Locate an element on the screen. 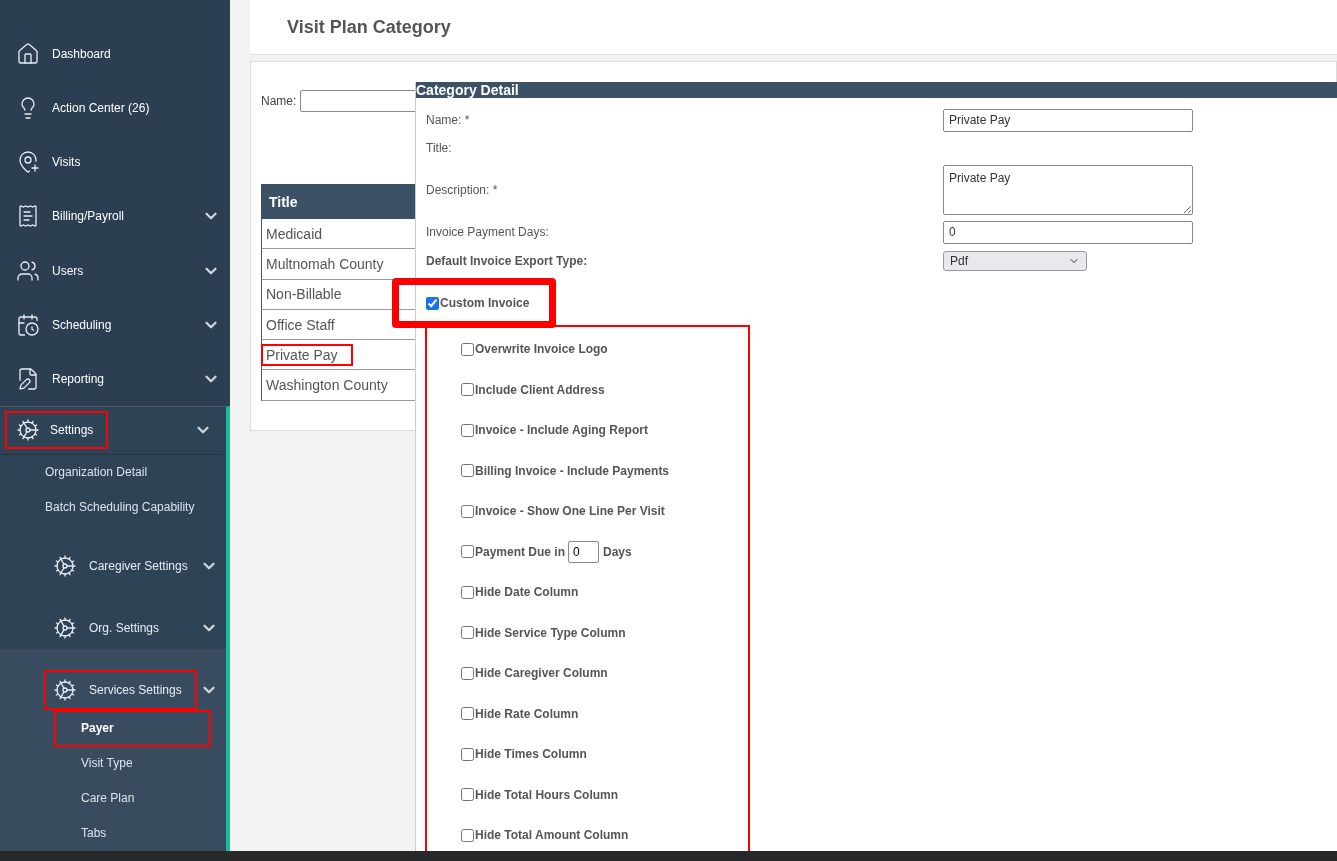 This screenshot has width=1337, height=861. field-label: Title: is located at coordinates (439, 148).